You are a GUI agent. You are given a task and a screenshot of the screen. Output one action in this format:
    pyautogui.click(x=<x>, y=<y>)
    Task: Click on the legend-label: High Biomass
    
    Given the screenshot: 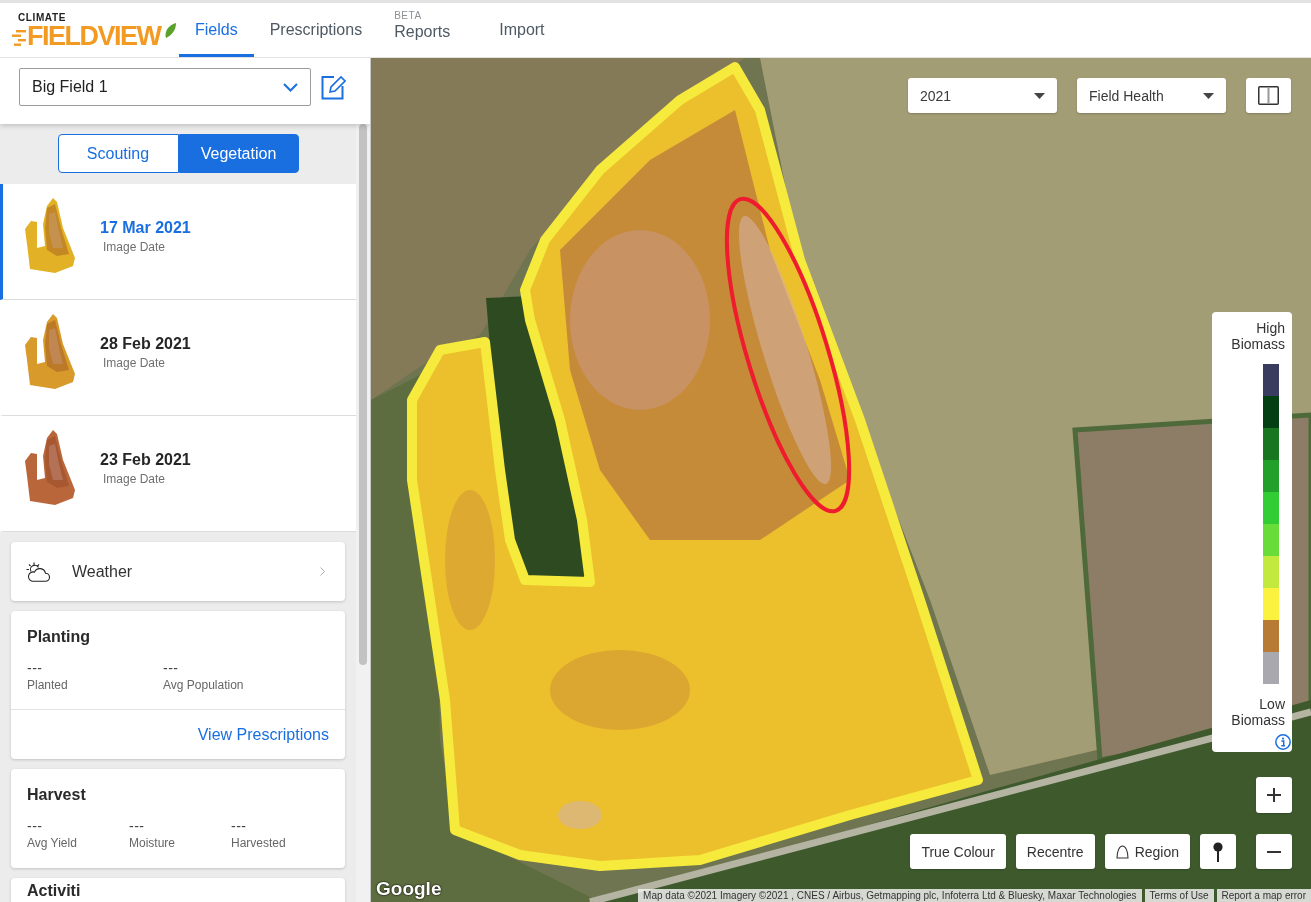 What is the action you would take?
    pyautogui.click(x=1257, y=336)
    